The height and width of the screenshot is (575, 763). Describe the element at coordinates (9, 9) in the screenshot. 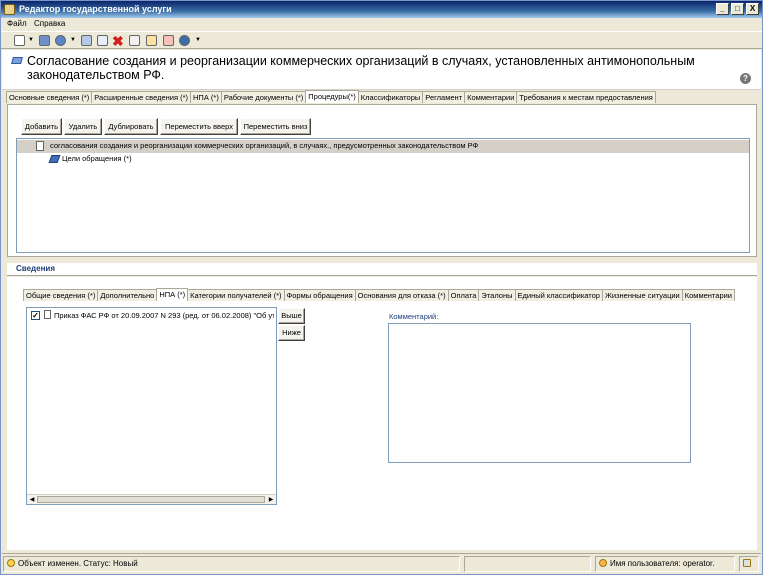

I see `app-icon` at that location.